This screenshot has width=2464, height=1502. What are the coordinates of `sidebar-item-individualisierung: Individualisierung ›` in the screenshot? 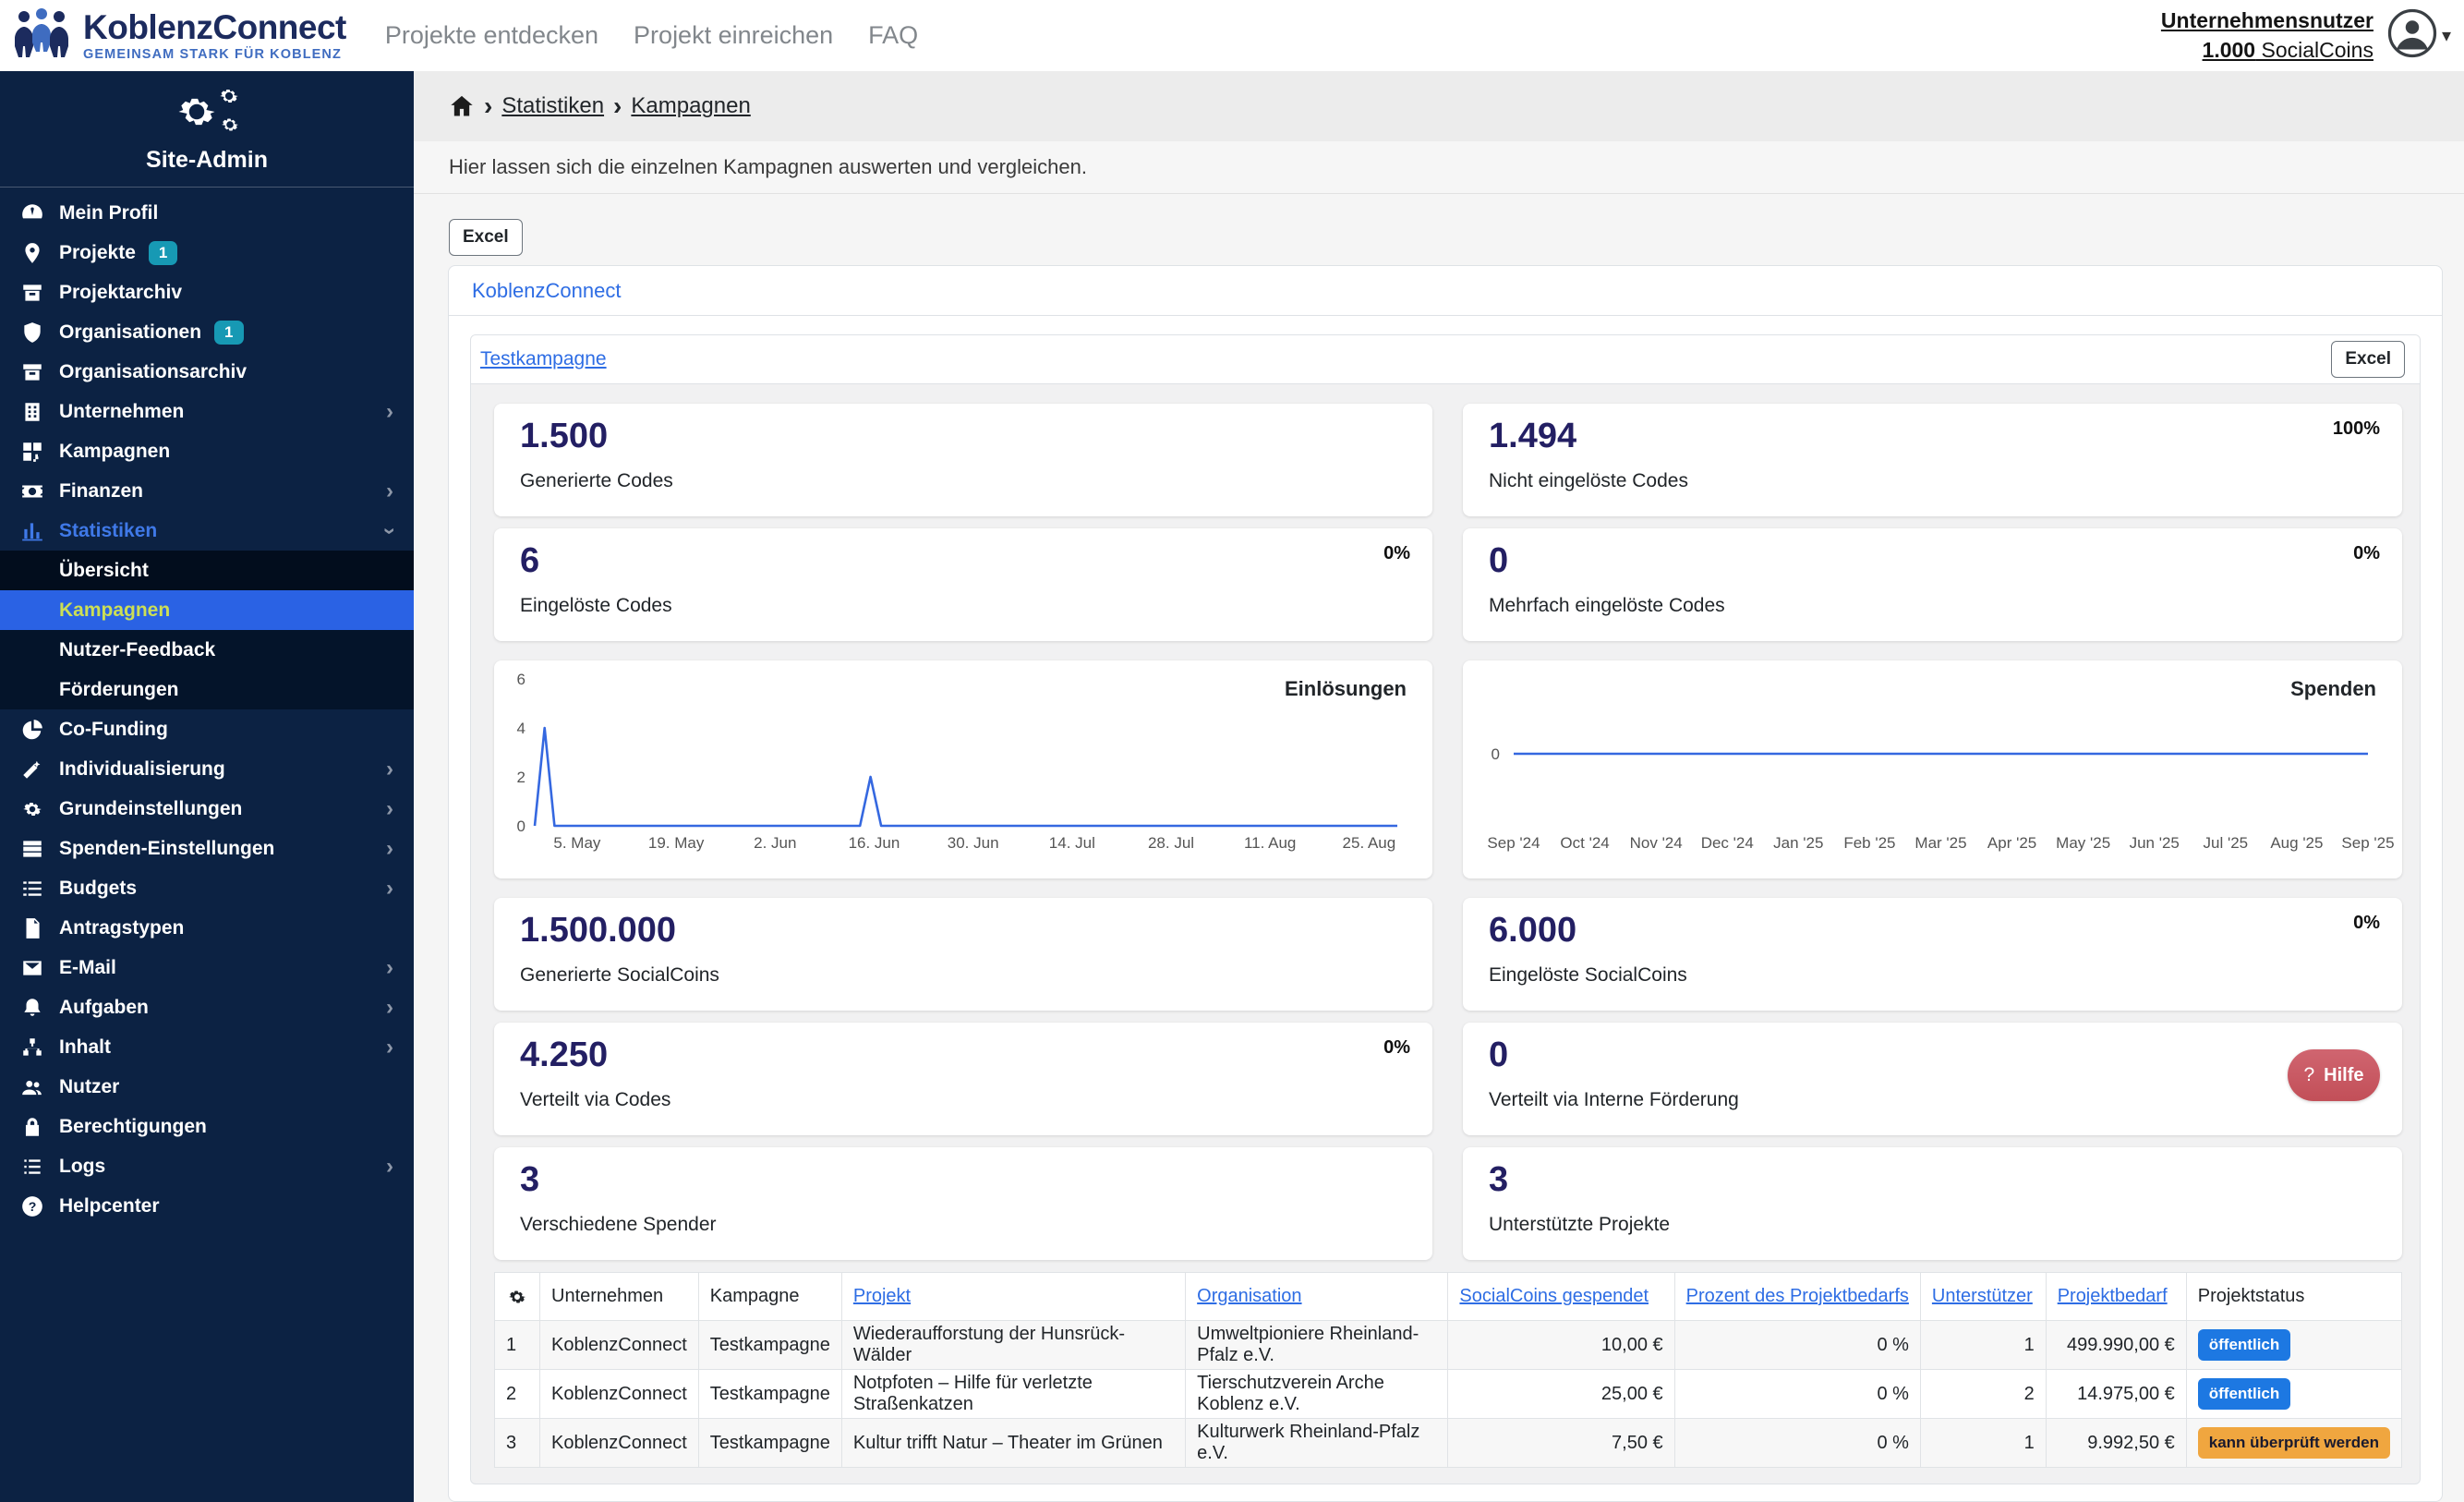 It's located at (207, 769).